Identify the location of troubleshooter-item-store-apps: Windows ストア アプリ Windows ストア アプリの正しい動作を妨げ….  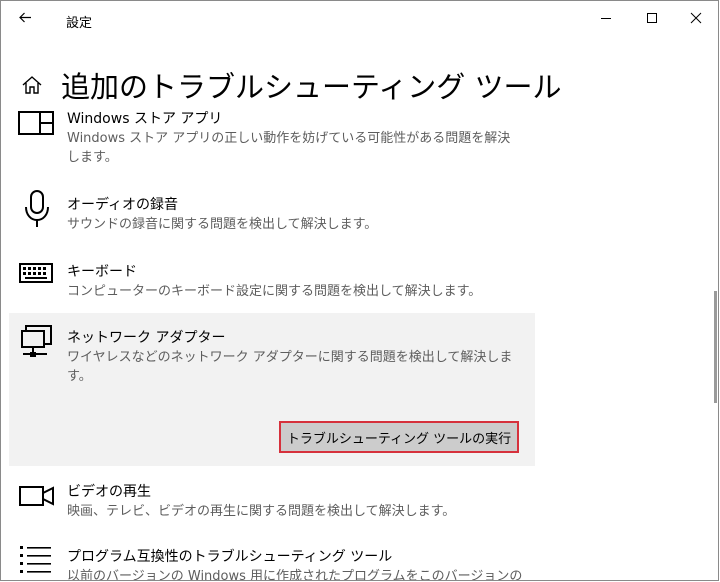
(272, 141).